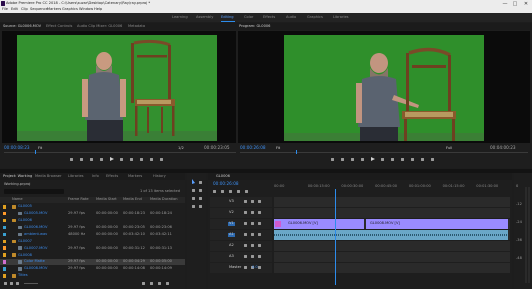 This screenshot has height=289, width=532. I want to click on freeform-view-icon, so click(17, 283).